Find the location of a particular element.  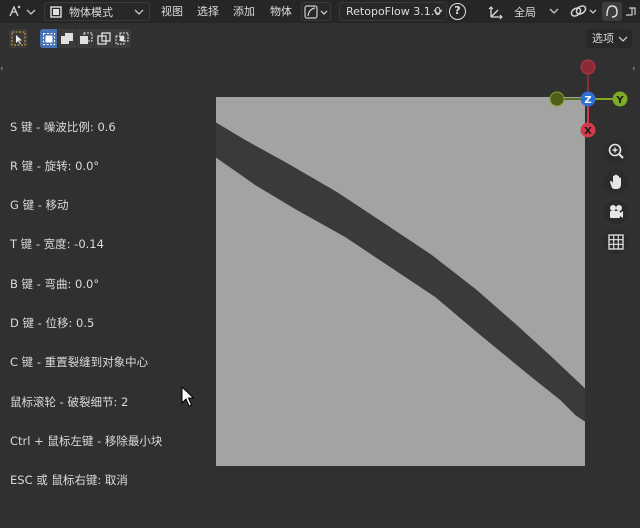

options-label: 选项 is located at coordinates (603, 38).